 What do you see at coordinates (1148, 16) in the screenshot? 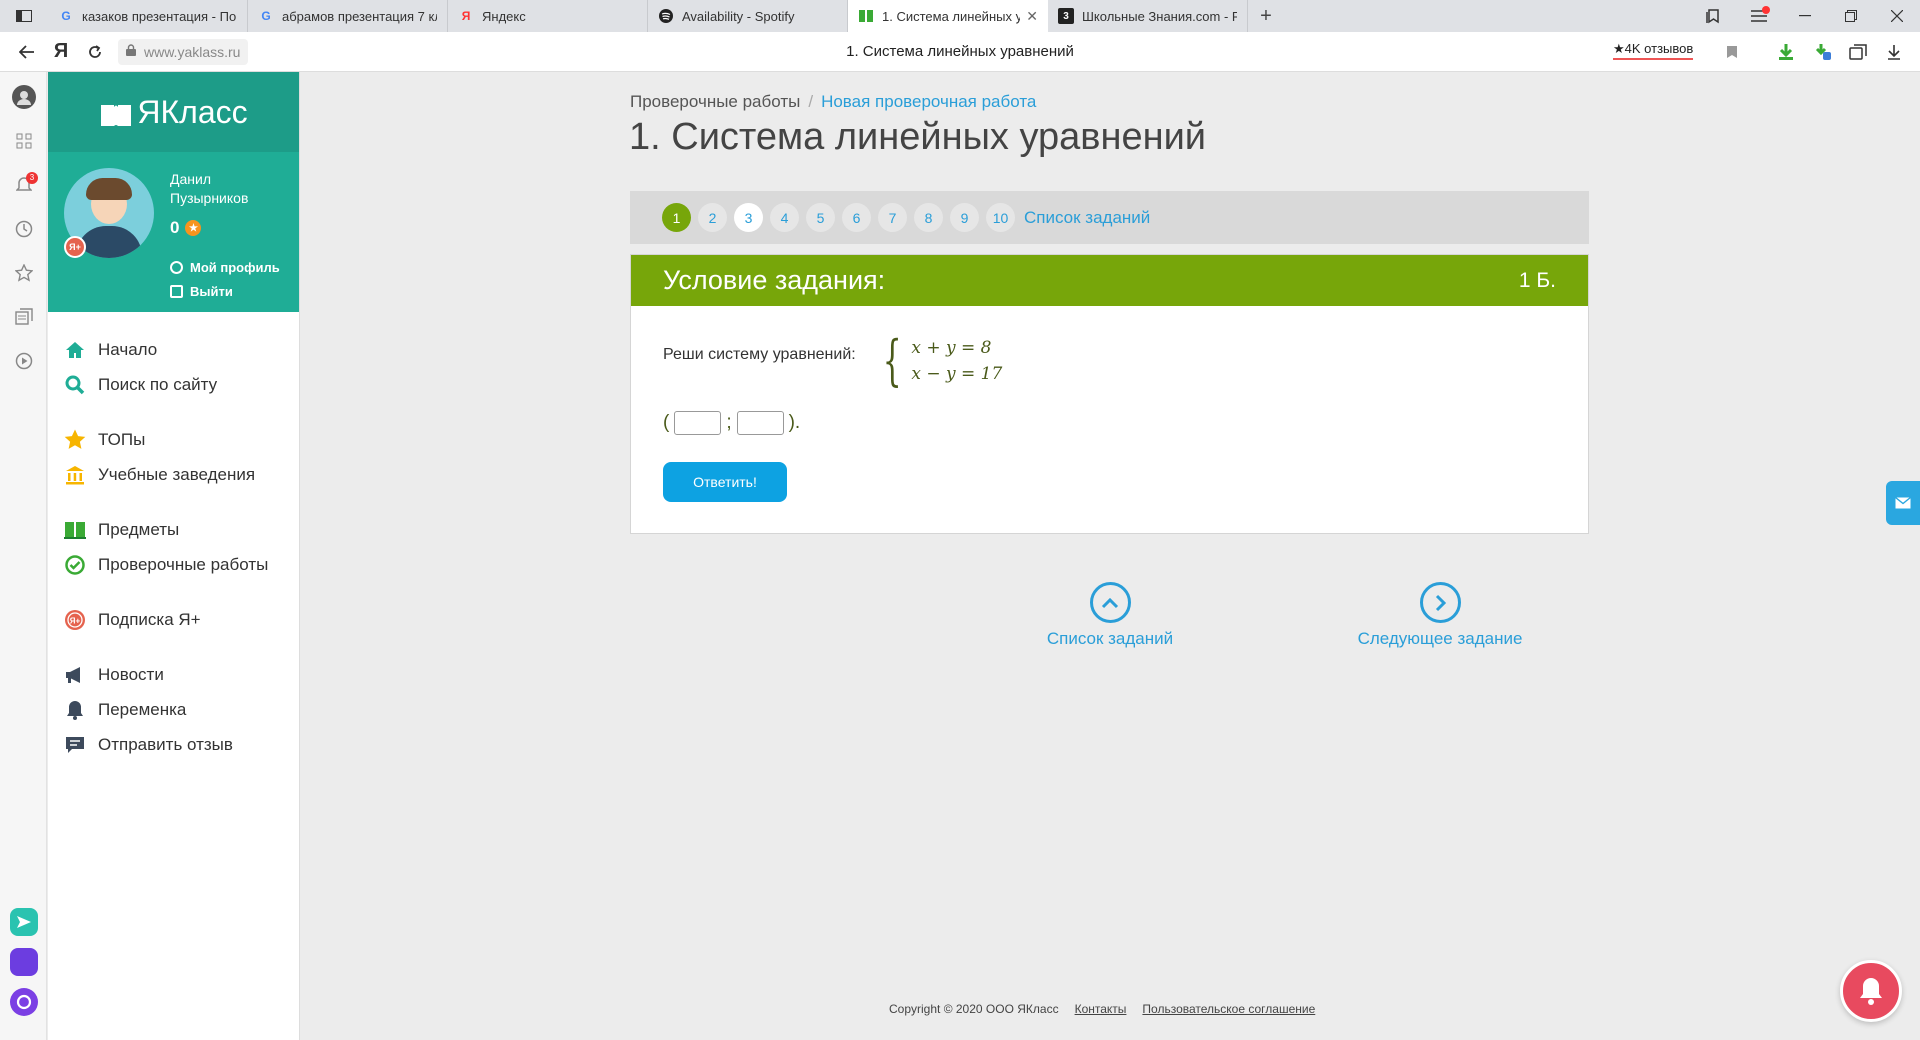
I see `browser-tab: 3 Школьные Знания.com - Р` at bounding box center [1148, 16].